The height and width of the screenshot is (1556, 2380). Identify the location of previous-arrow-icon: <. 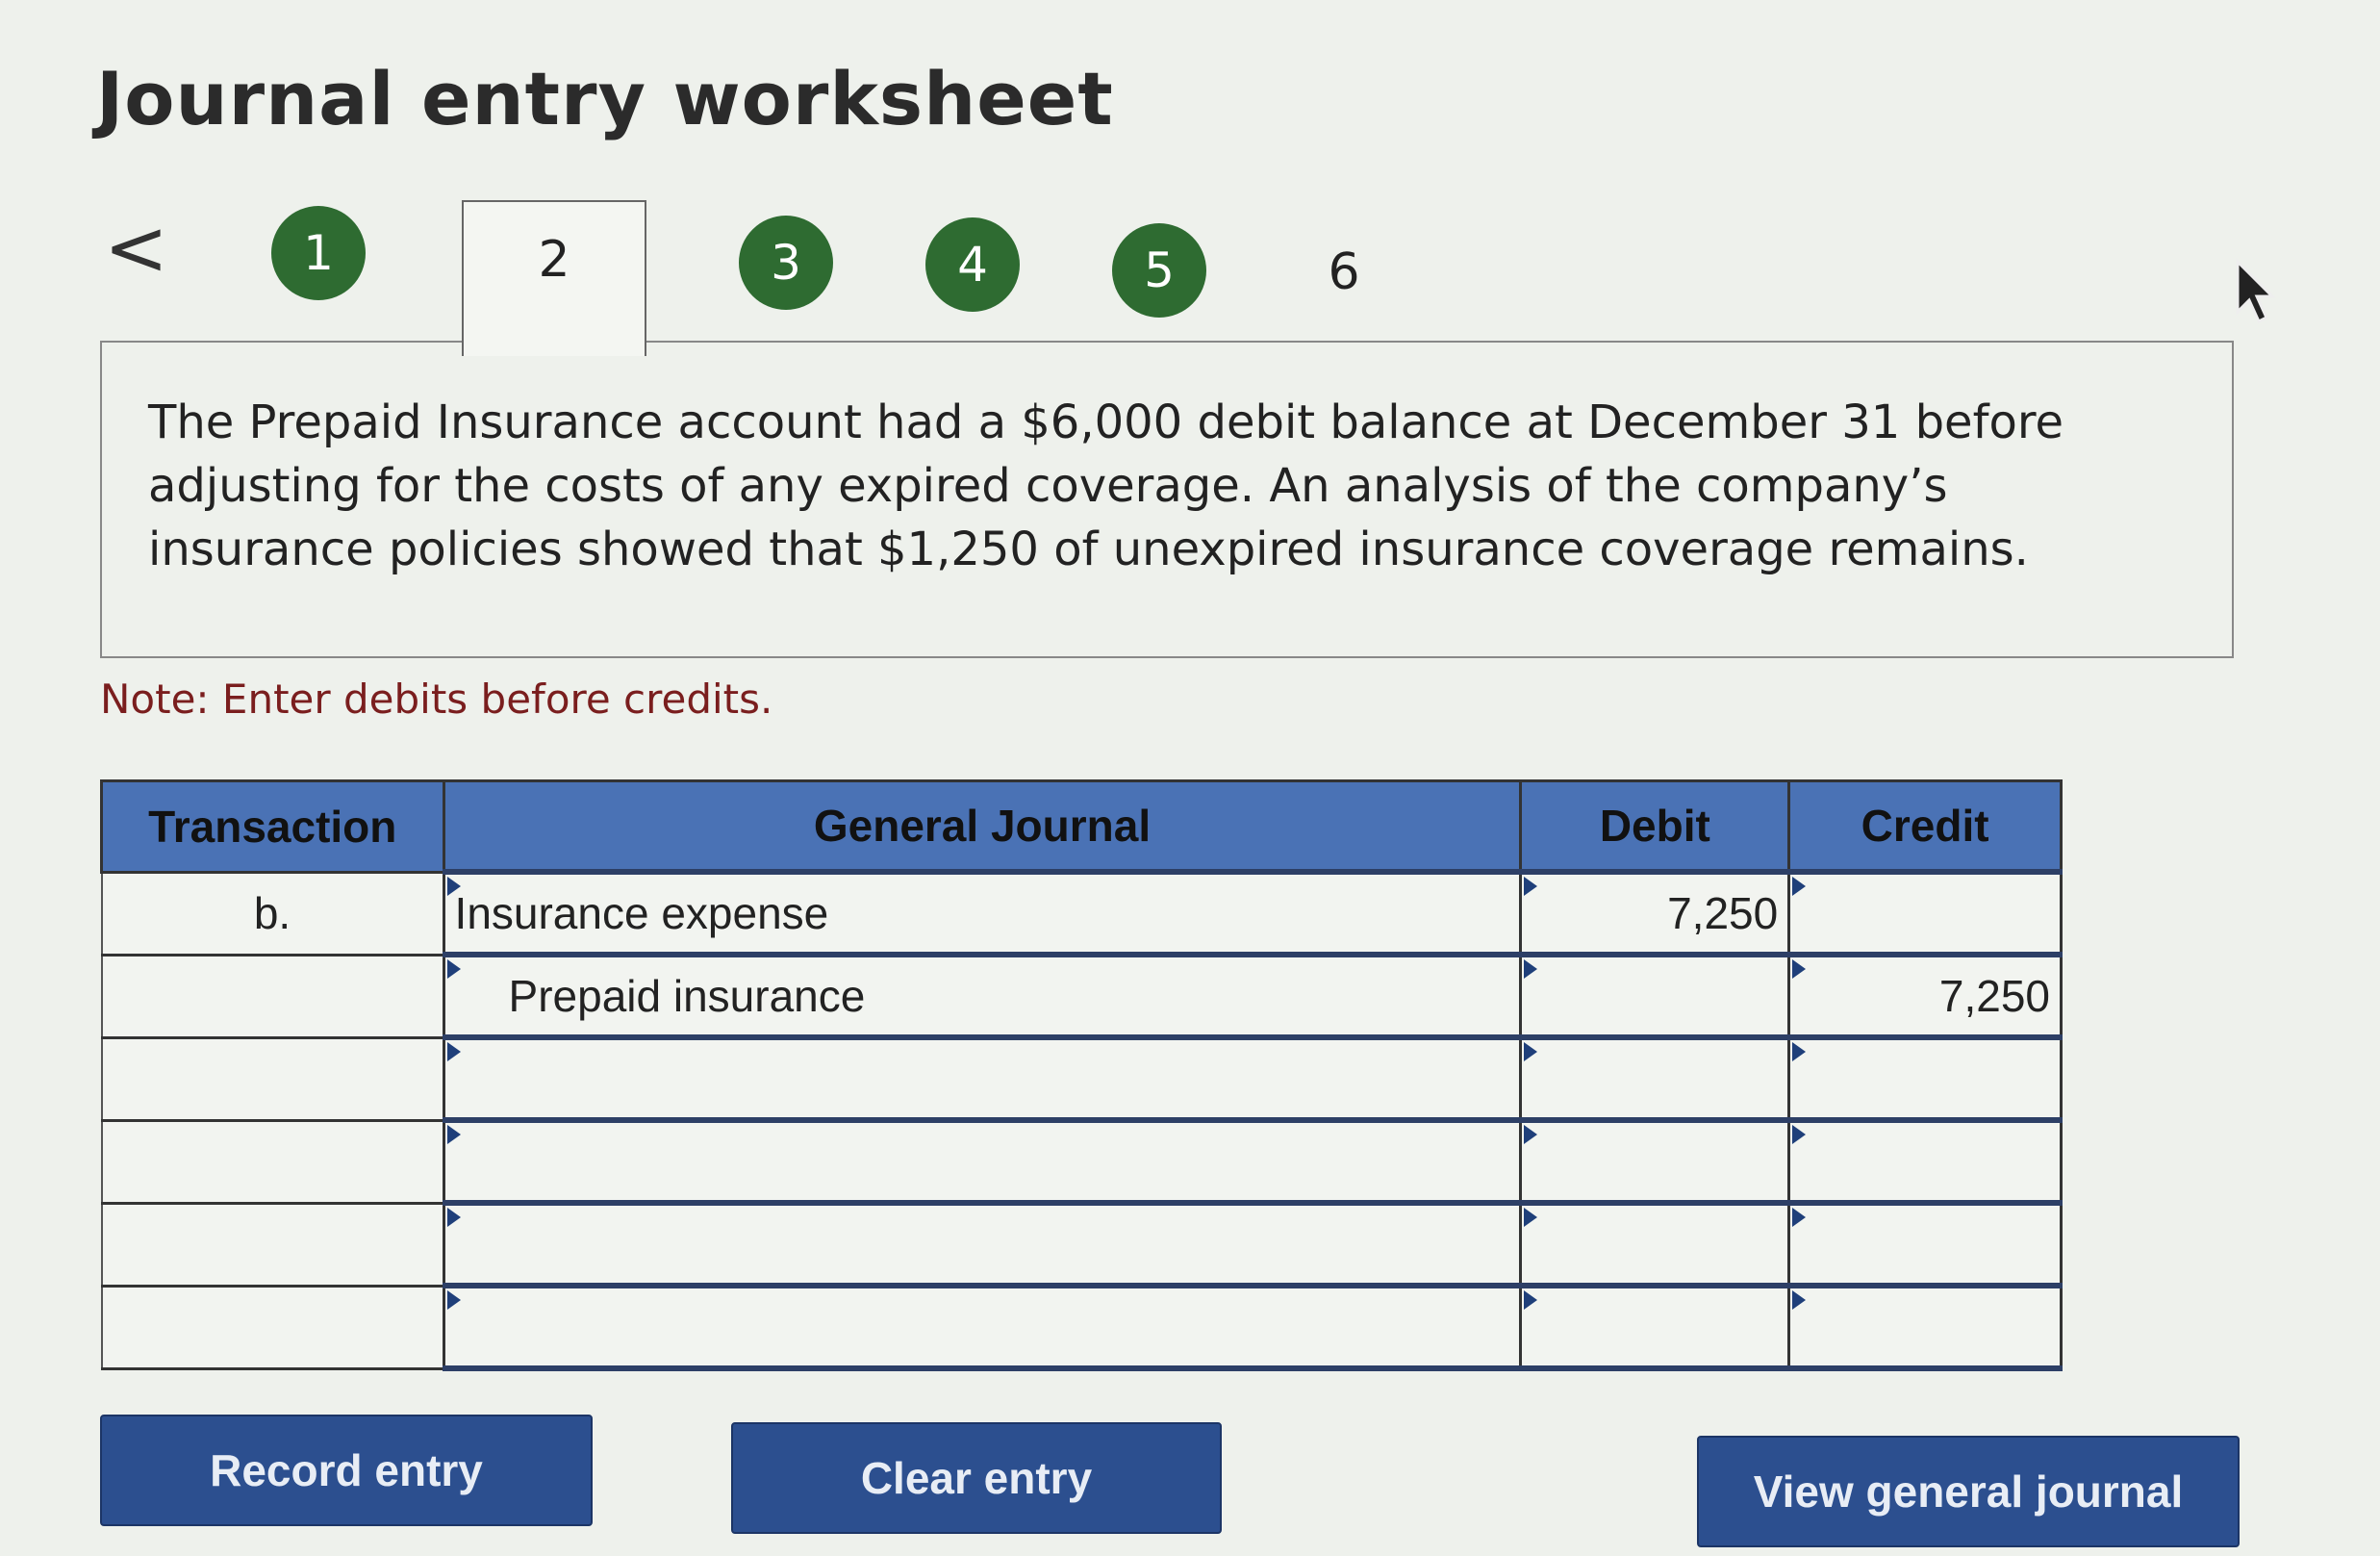
(136, 248).